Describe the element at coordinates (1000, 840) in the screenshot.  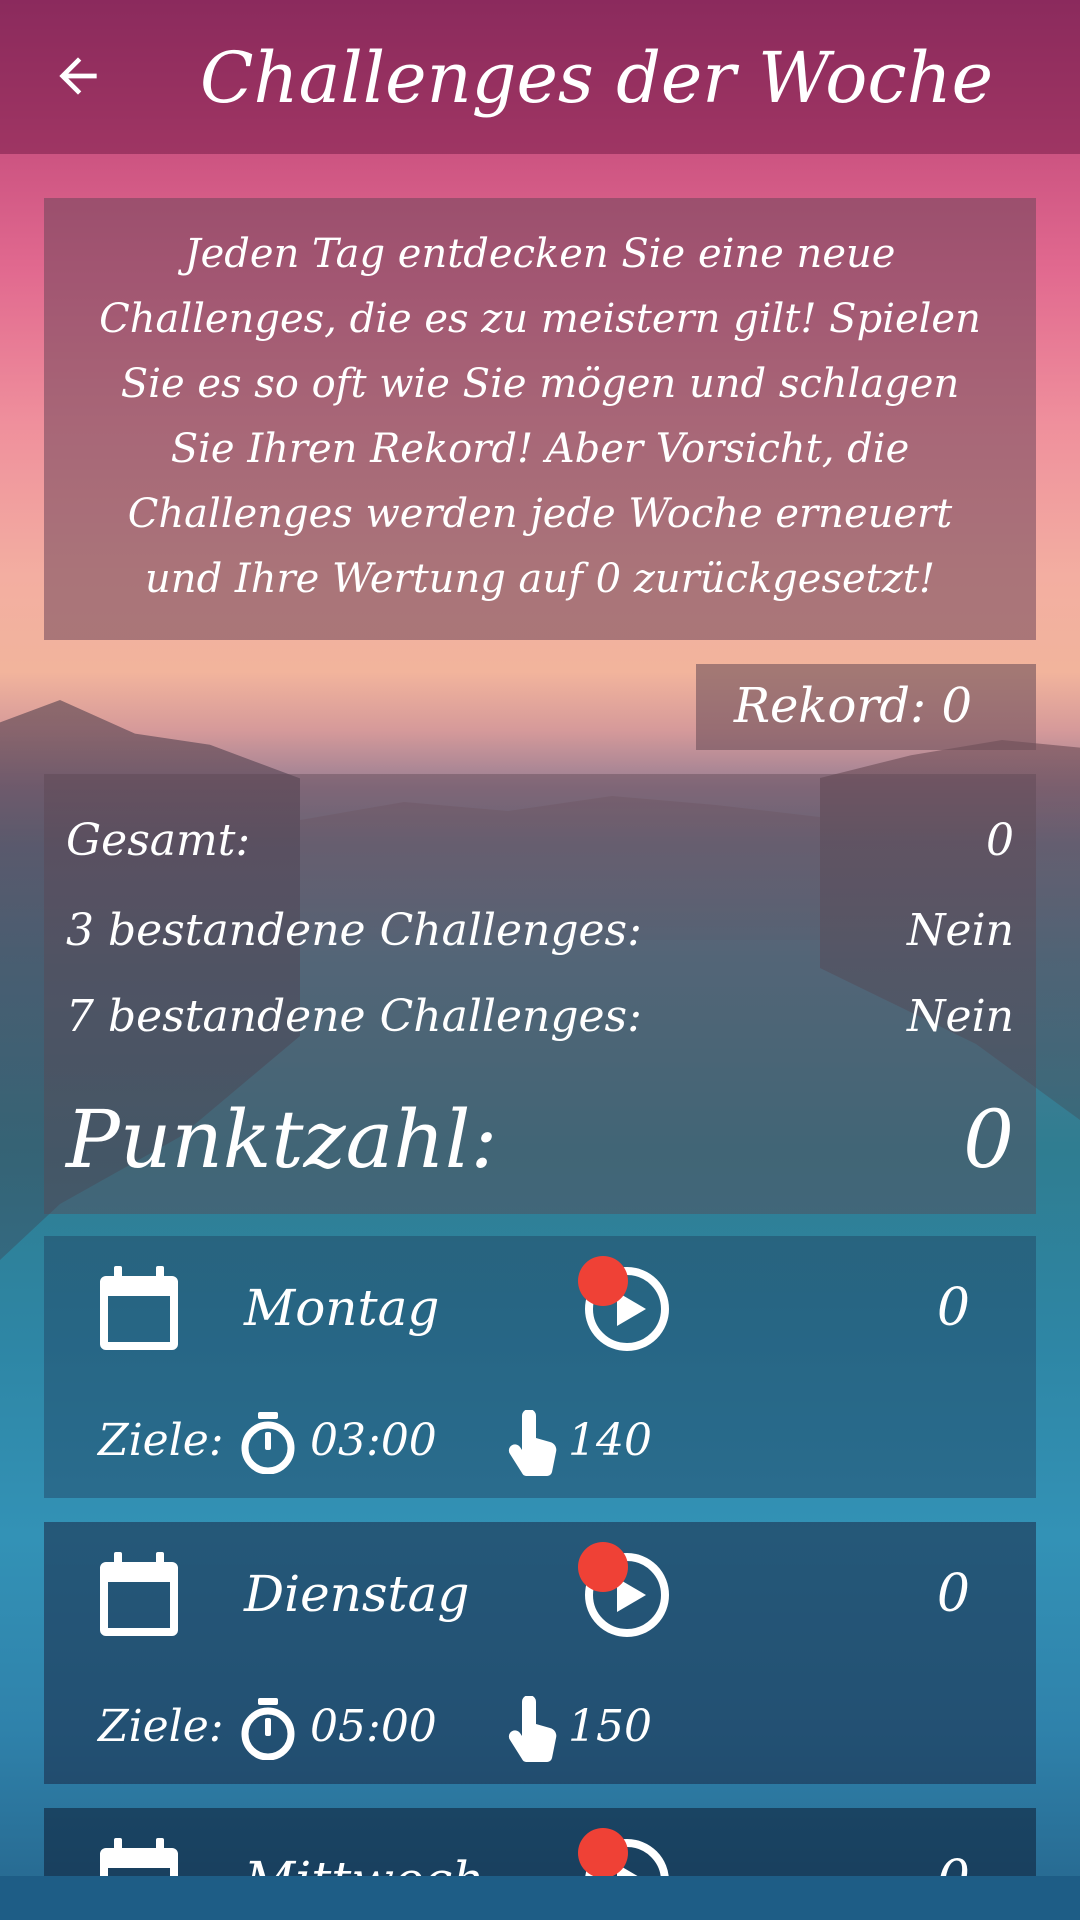
I see `summary-value: 0` at that location.